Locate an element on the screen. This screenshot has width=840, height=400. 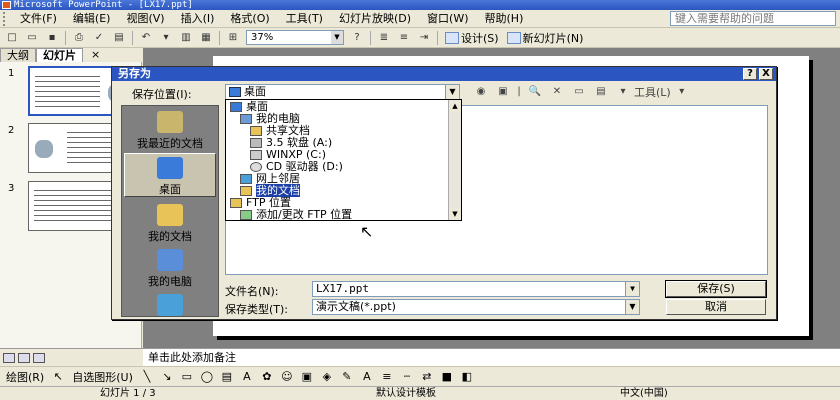
select-arrow-icon: ↖ is located at coordinates (58, 376).